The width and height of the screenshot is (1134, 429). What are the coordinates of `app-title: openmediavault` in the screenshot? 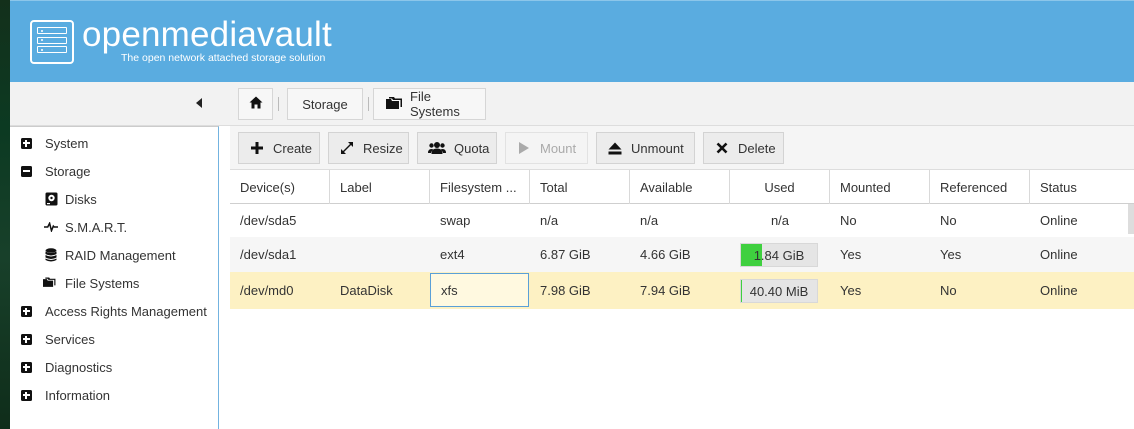 It's located at (207, 34).